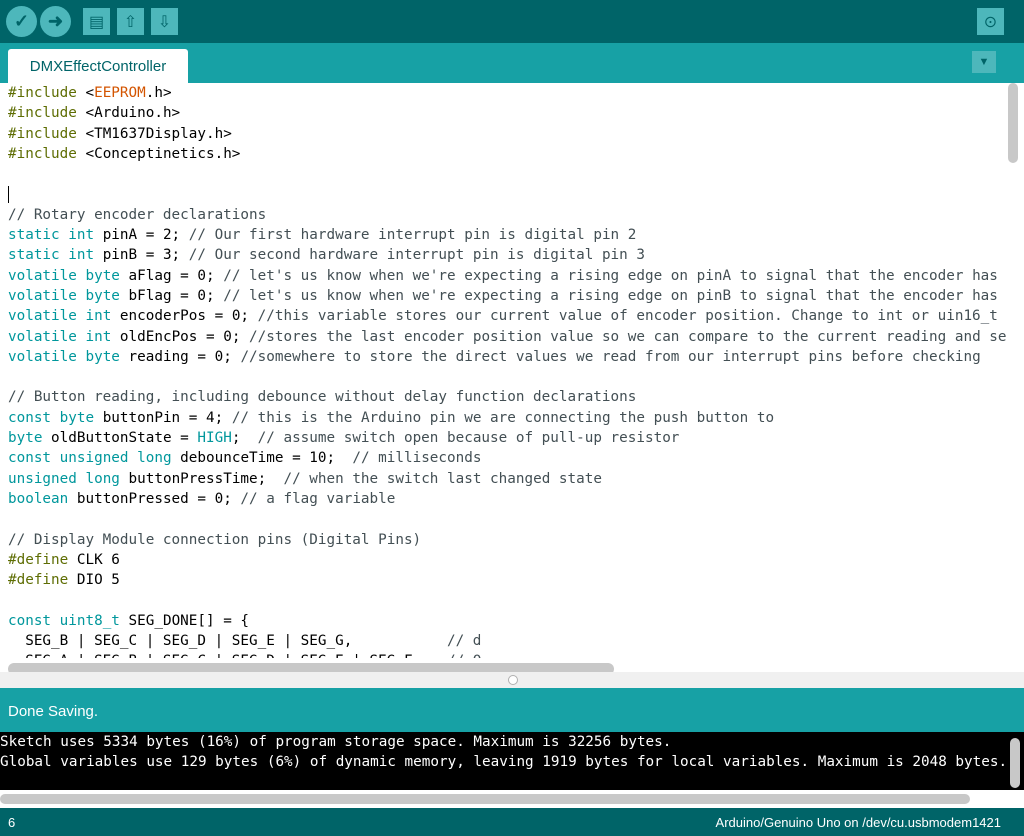  Describe the element at coordinates (38, 580) in the screenshot. I see `code-token: #define` at that location.